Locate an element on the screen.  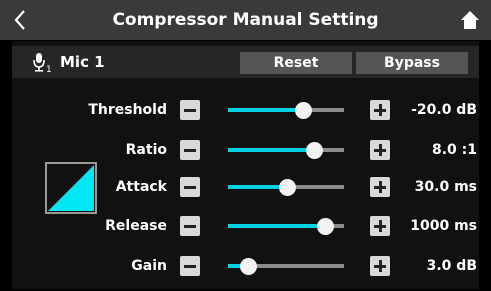
ratio-label: Ratio is located at coordinates (146, 150).